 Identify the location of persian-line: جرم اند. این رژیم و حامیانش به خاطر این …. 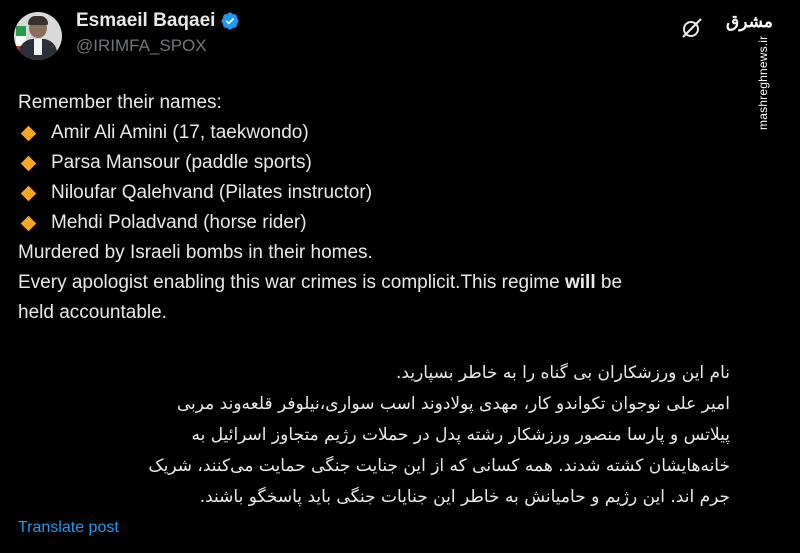
(464, 497).